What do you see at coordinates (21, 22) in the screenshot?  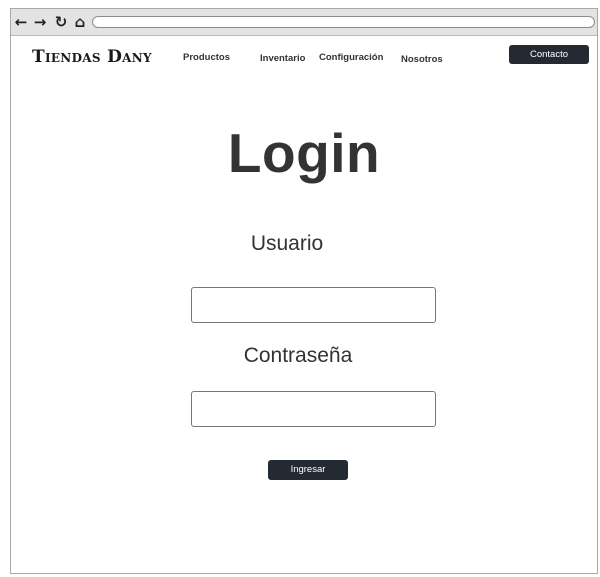 I see `arrow-left-icon: ←` at bounding box center [21, 22].